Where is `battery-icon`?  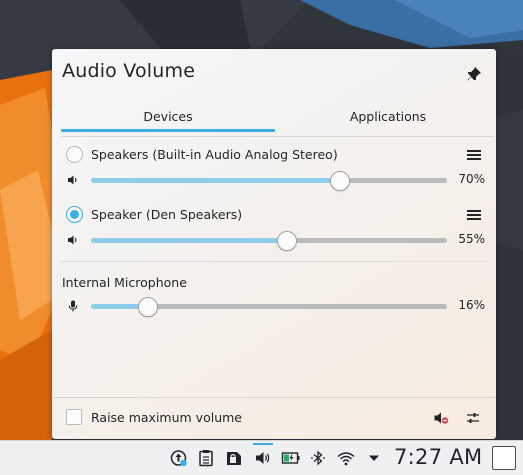 battery-icon is located at coordinates (290, 458).